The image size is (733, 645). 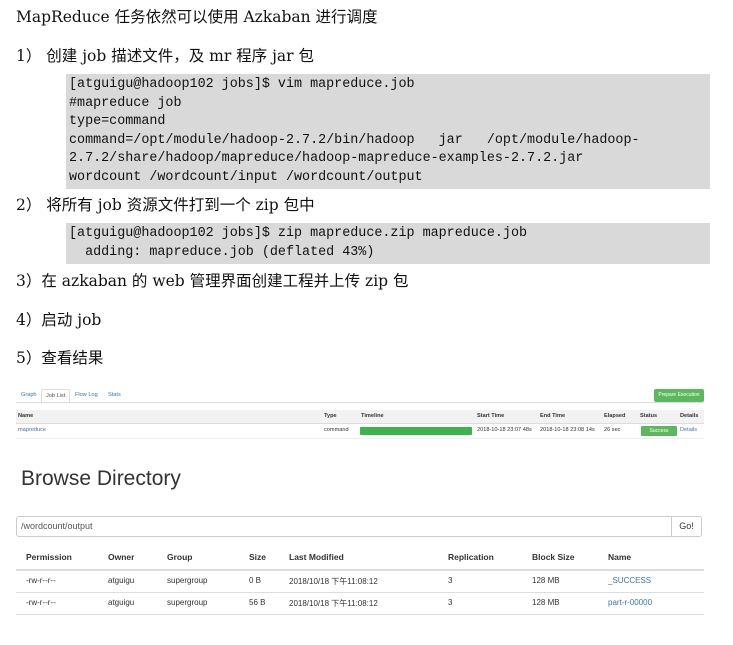 What do you see at coordinates (212, 281) in the screenshot?
I see `step-3: 3）在 azkaban 的 web 管理界面创建工程并上传 zip 包` at bounding box center [212, 281].